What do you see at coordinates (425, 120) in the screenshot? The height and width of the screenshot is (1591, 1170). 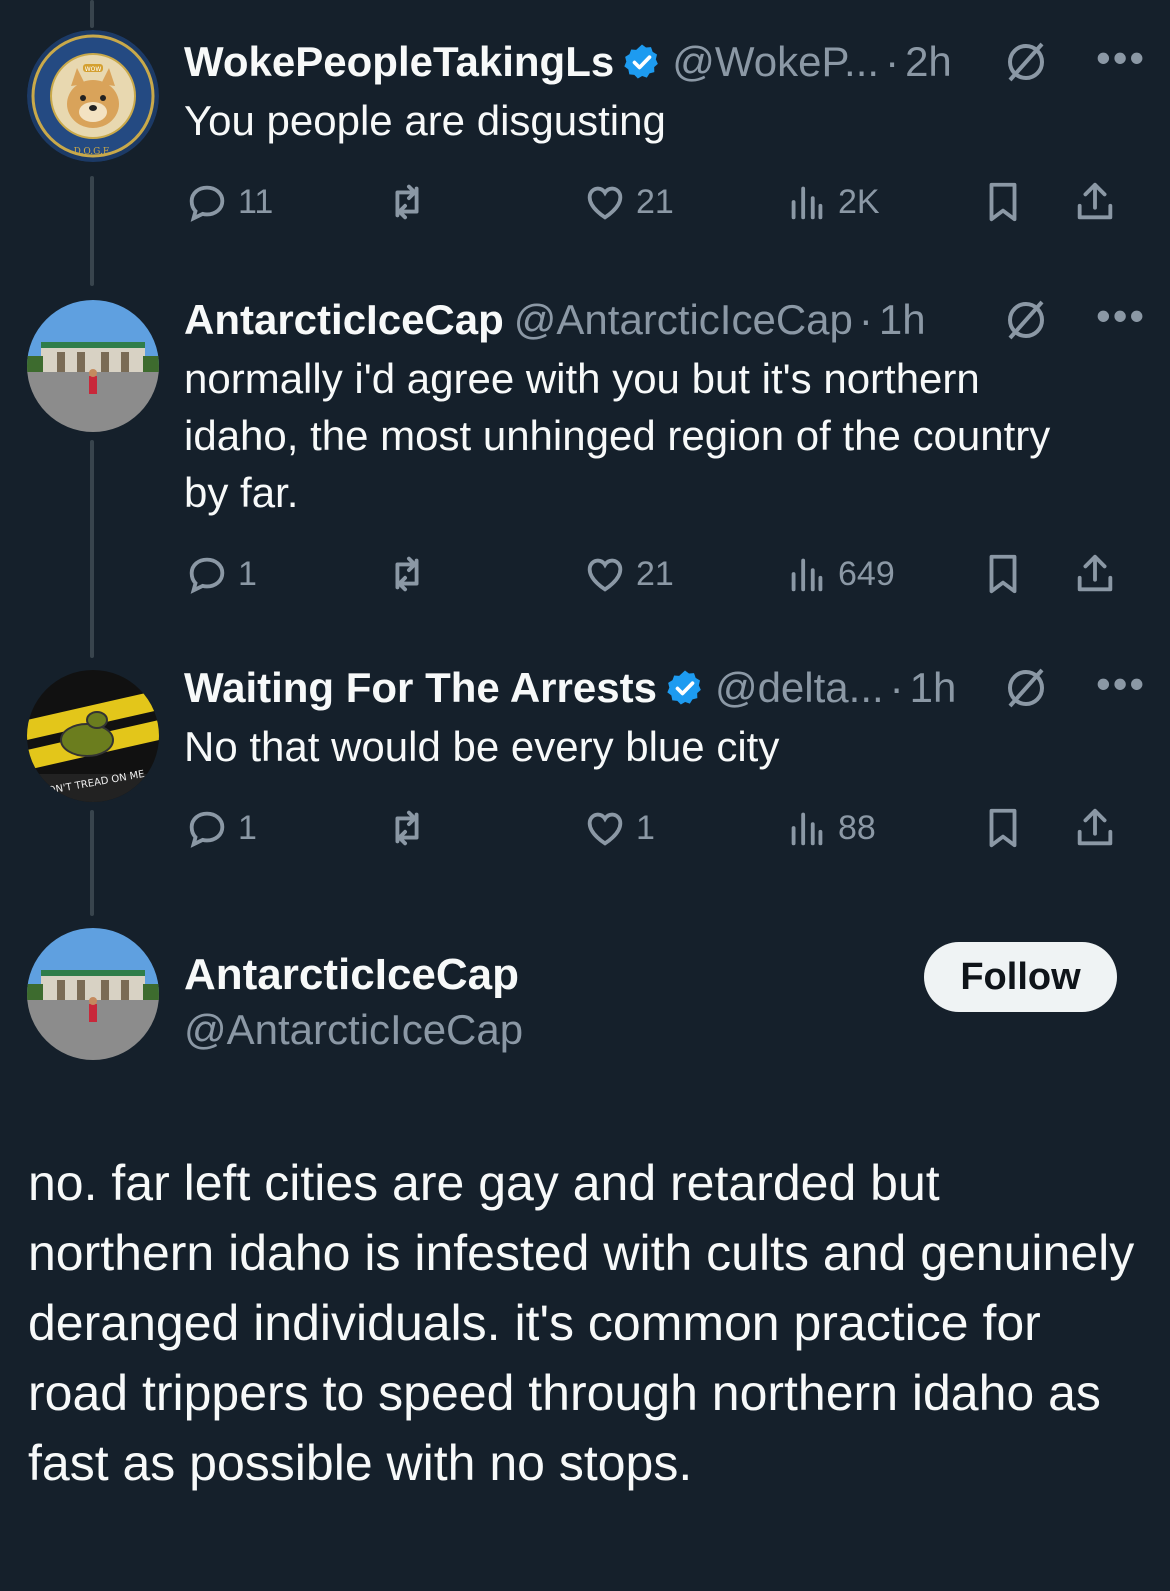 I see `tweet-text: You people are disgusting` at bounding box center [425, 120].